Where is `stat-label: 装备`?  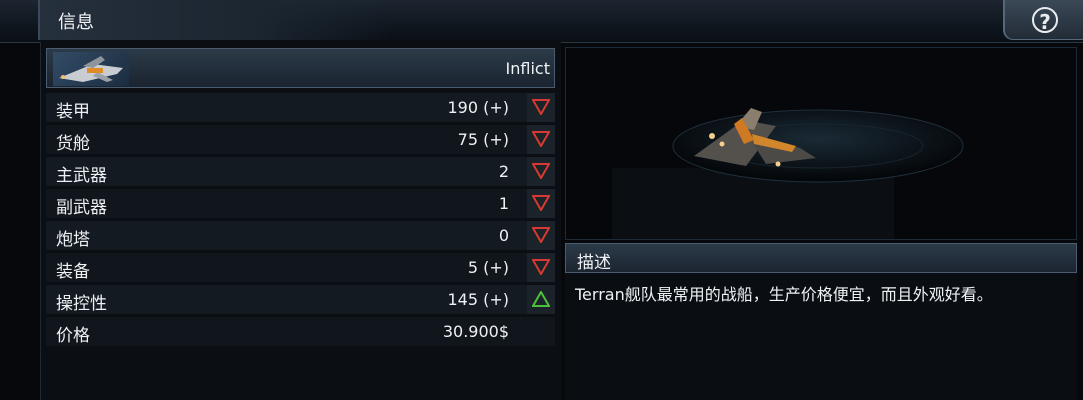
stat-label: 装备 is located at coordinates (73, 272).